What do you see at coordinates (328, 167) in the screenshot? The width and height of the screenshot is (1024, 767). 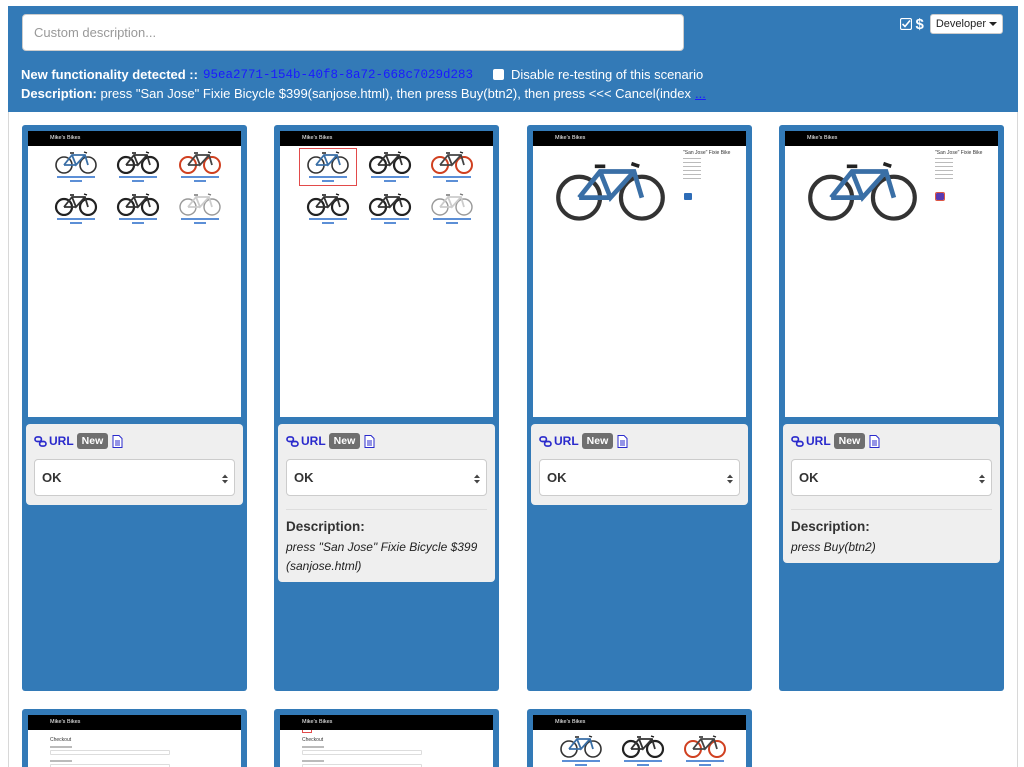 I see `bike-thumb-selected` at bounding box center [328, 167].